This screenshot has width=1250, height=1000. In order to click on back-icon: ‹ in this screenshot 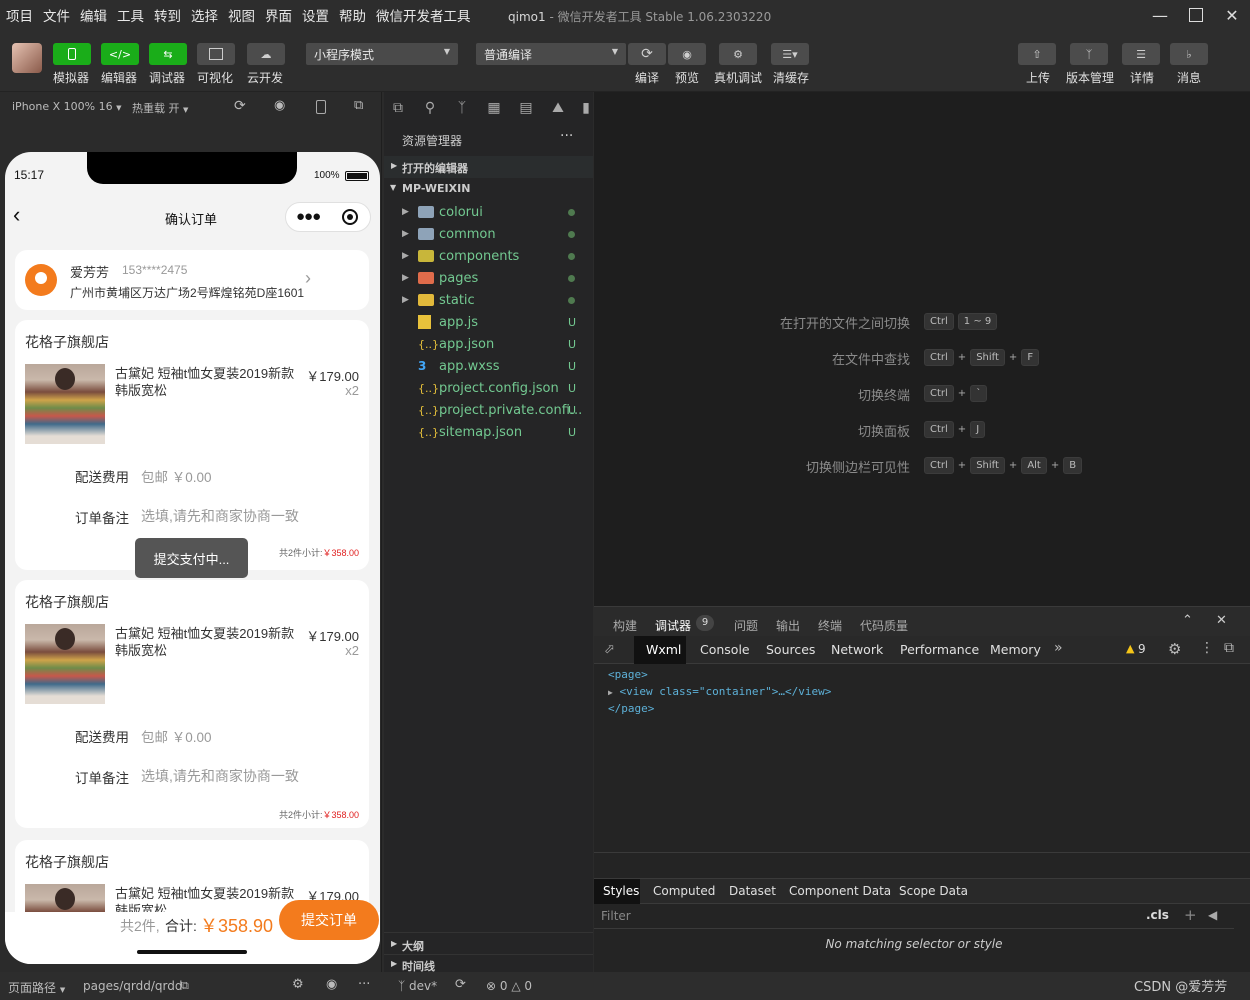, I will do `click(16, 215)`.